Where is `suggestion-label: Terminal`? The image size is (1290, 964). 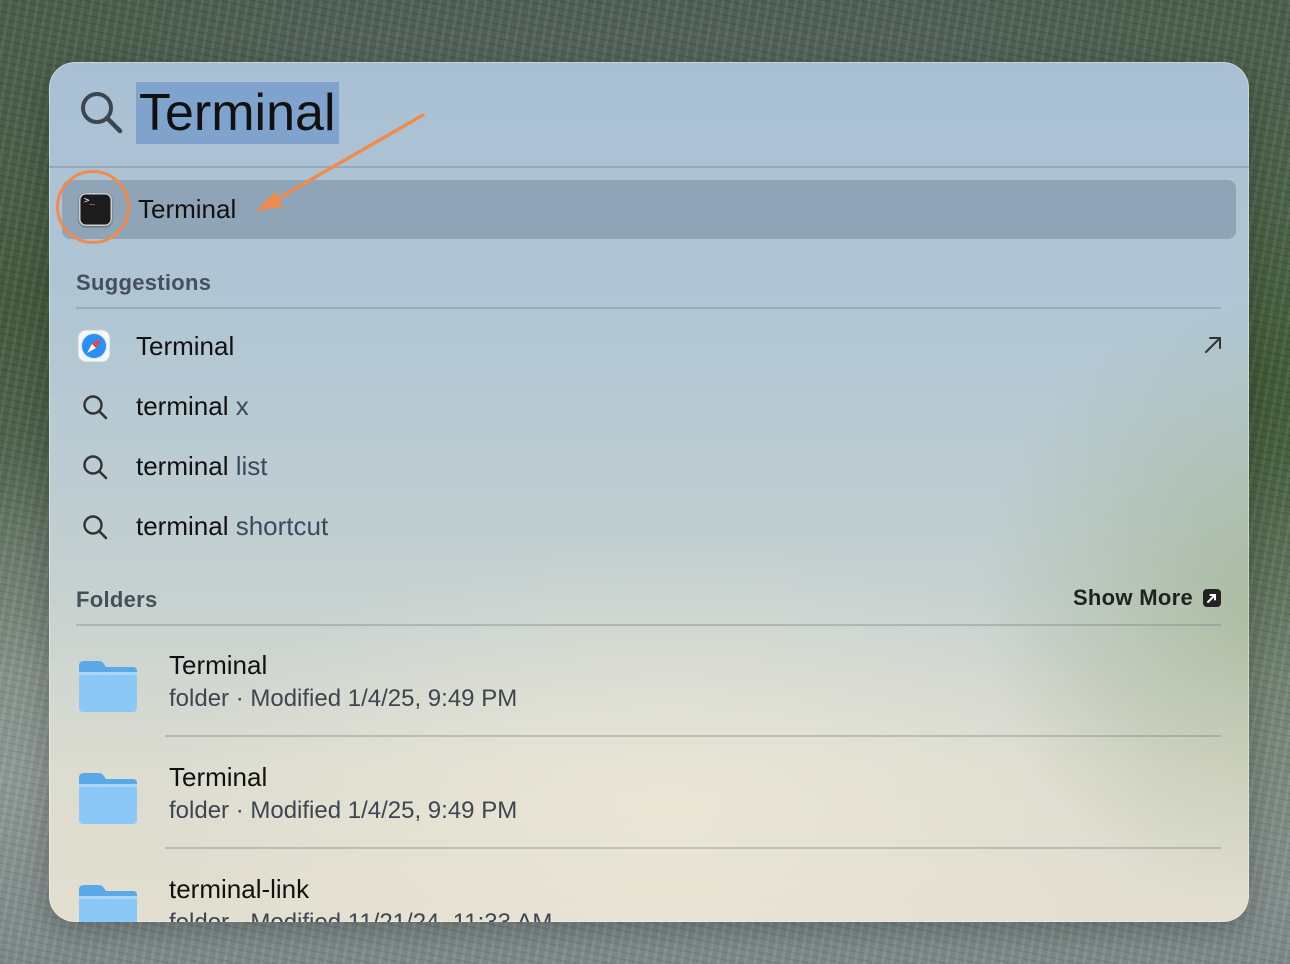
suggestion-label: Terminal is located at coordinates (185, 346).